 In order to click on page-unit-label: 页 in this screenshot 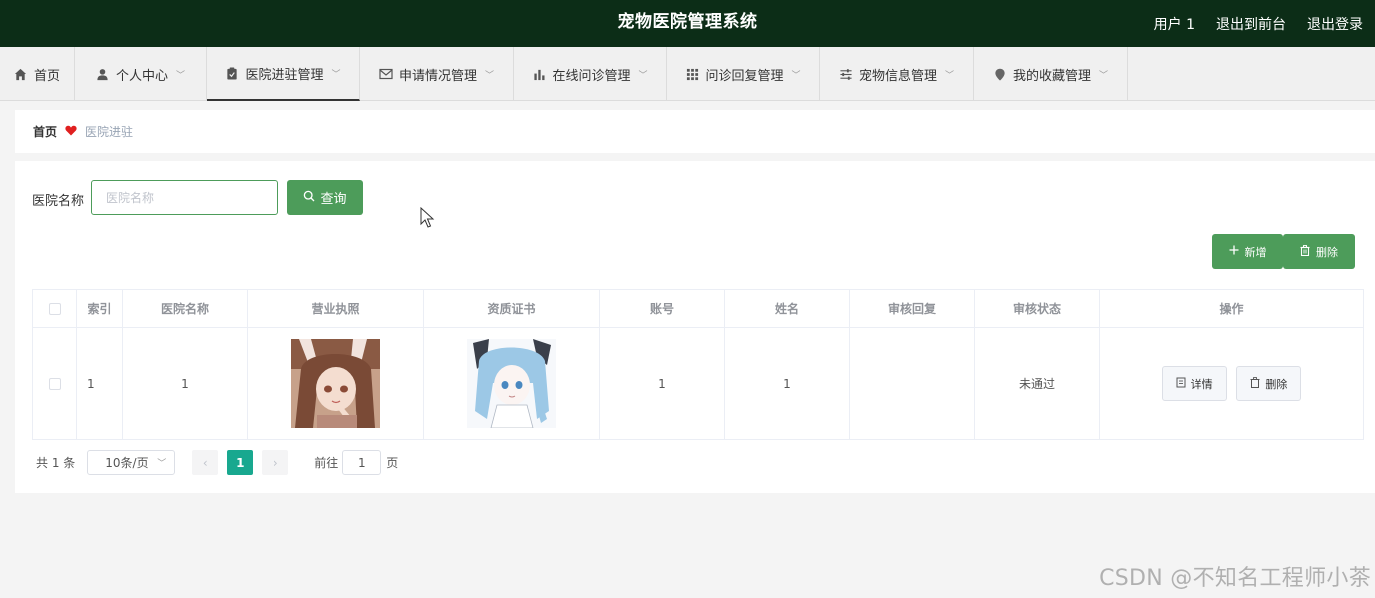, I will do `click(392, 463)`.